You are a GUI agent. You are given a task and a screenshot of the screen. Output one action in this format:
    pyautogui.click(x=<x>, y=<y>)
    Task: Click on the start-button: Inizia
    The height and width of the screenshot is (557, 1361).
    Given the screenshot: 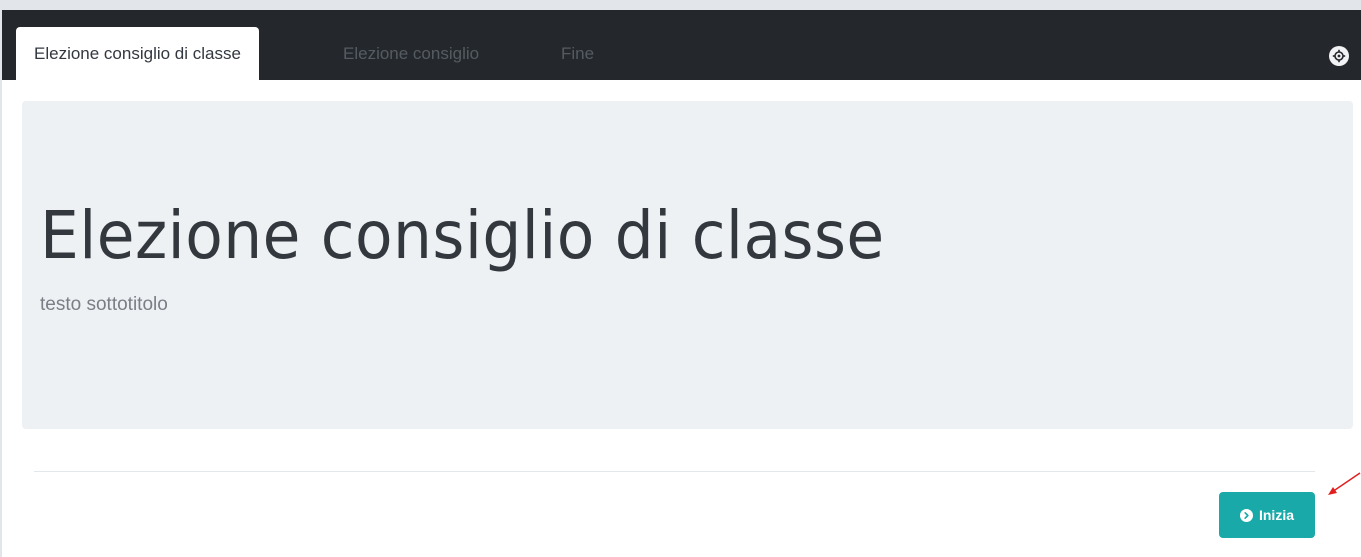 What is the action you would take?
    pyautogui.click(x=1267, y=515)
    